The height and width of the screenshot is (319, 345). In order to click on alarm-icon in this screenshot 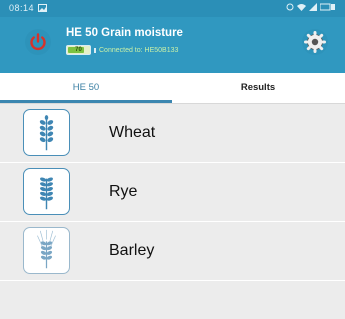, I will do `click(290, 7)`.